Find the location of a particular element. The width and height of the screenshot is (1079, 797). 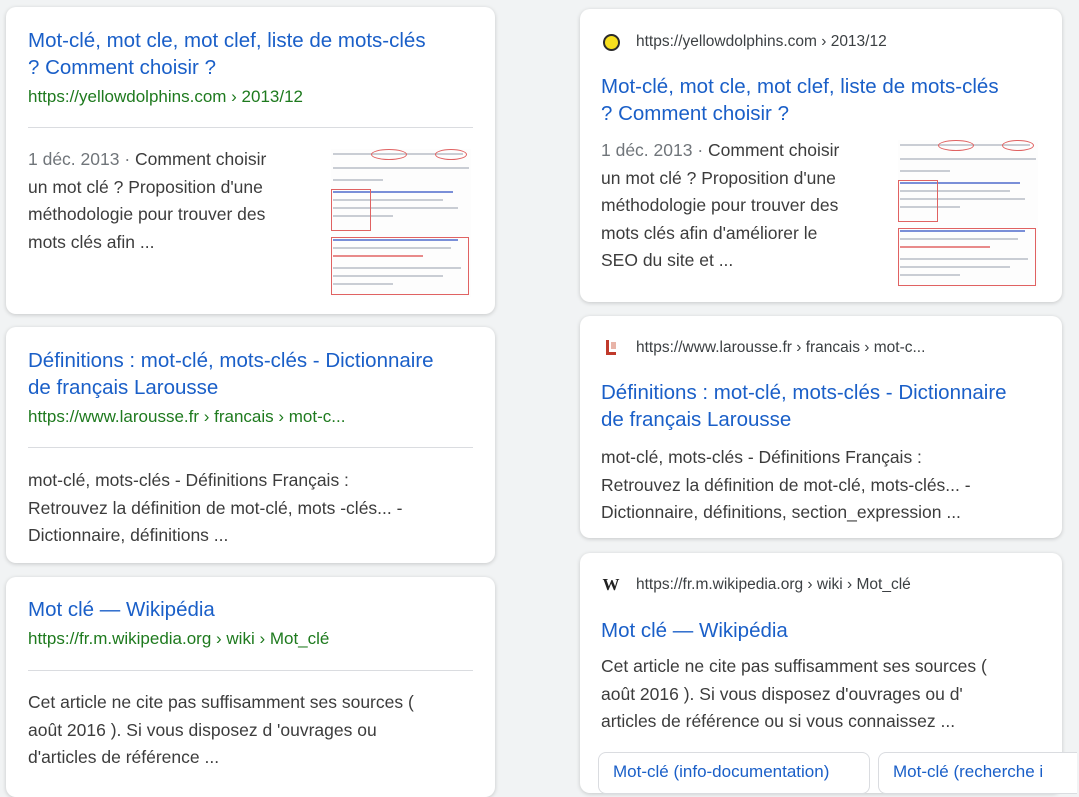

site-row: https://yellowdolphins.com › 2013/12 is located at coordinates (743, 42).